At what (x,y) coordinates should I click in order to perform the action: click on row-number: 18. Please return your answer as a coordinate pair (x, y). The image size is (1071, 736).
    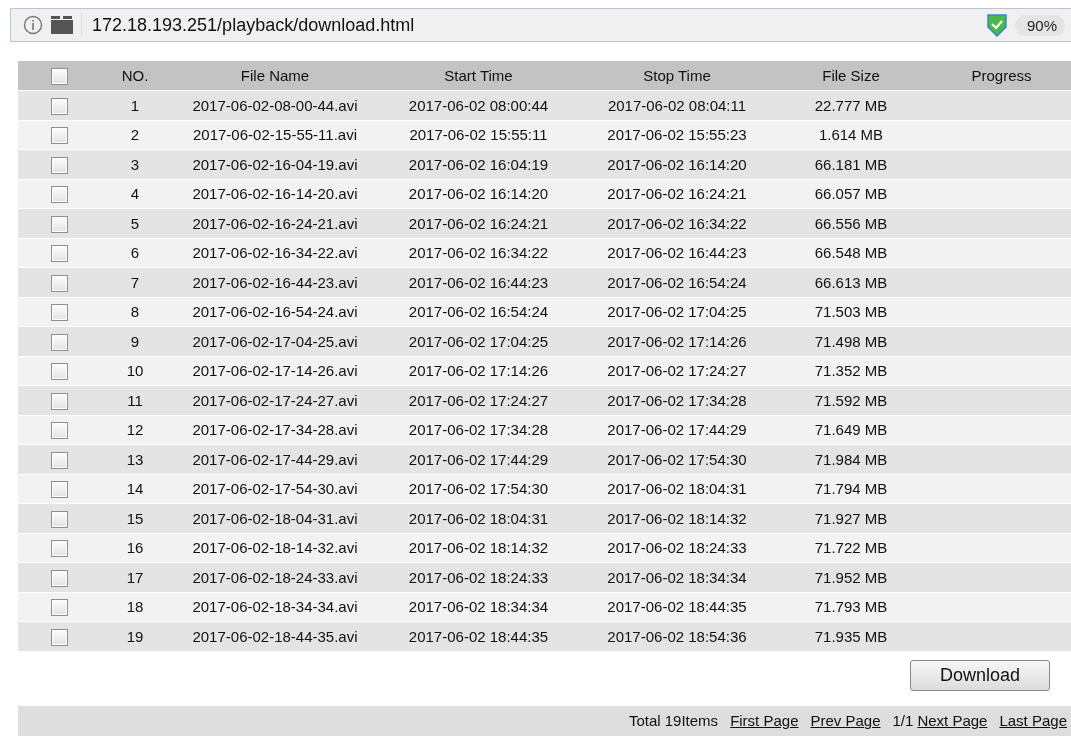
    Looking at the image, I should click on (135, 607).